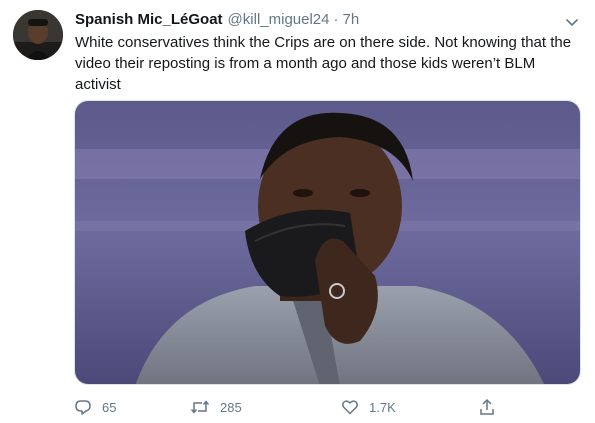 This screenshot has width=595, height=423. What do you see at coordinates (487, 406) in the screenshot?
I see `share-icon` at bounding box center [487, 406].